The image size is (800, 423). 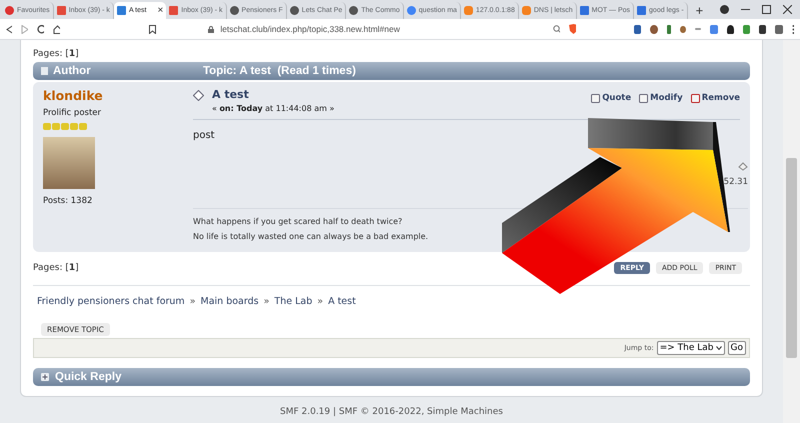 What do you see at coordinates (72, 71) in the screenshot?
I see `author-heading: Author` at bounding box center [72, 71].